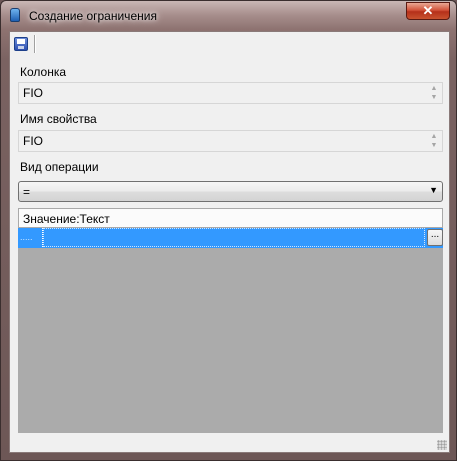 The height and width of the screenshot is (461, 457). Describe the element at coordinates (15, 15) in the screenshot. I see `database-icon` at that location.